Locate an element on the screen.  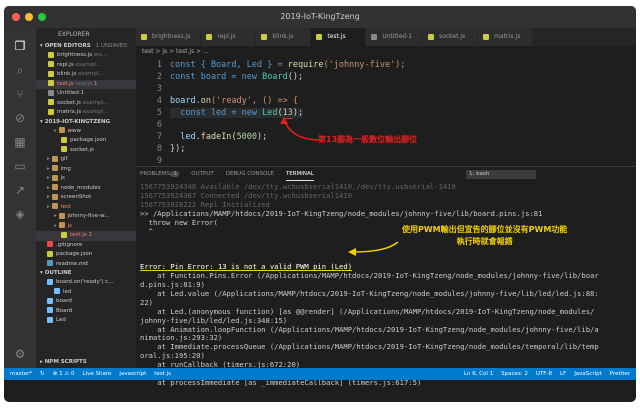
open-editor-item: test.js test/js 1 is located at coordinates (86, 84).